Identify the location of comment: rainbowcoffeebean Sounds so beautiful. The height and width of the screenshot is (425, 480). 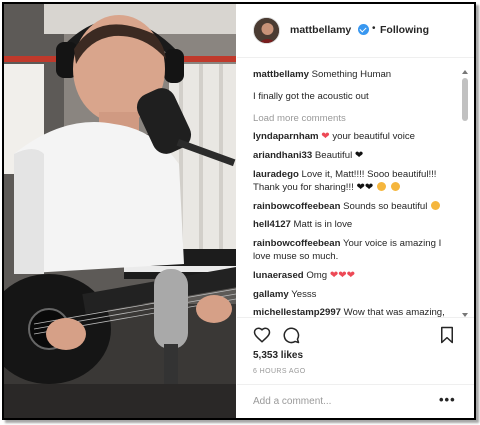
(353, 207).